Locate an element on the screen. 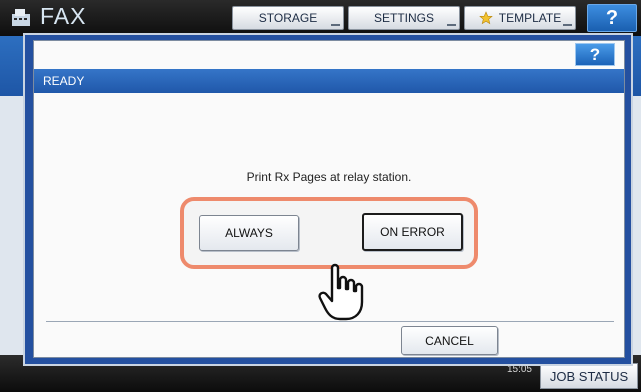 The image size is (641, 392). tab-settings: SETTINGS is located at coordinates (404, 18).